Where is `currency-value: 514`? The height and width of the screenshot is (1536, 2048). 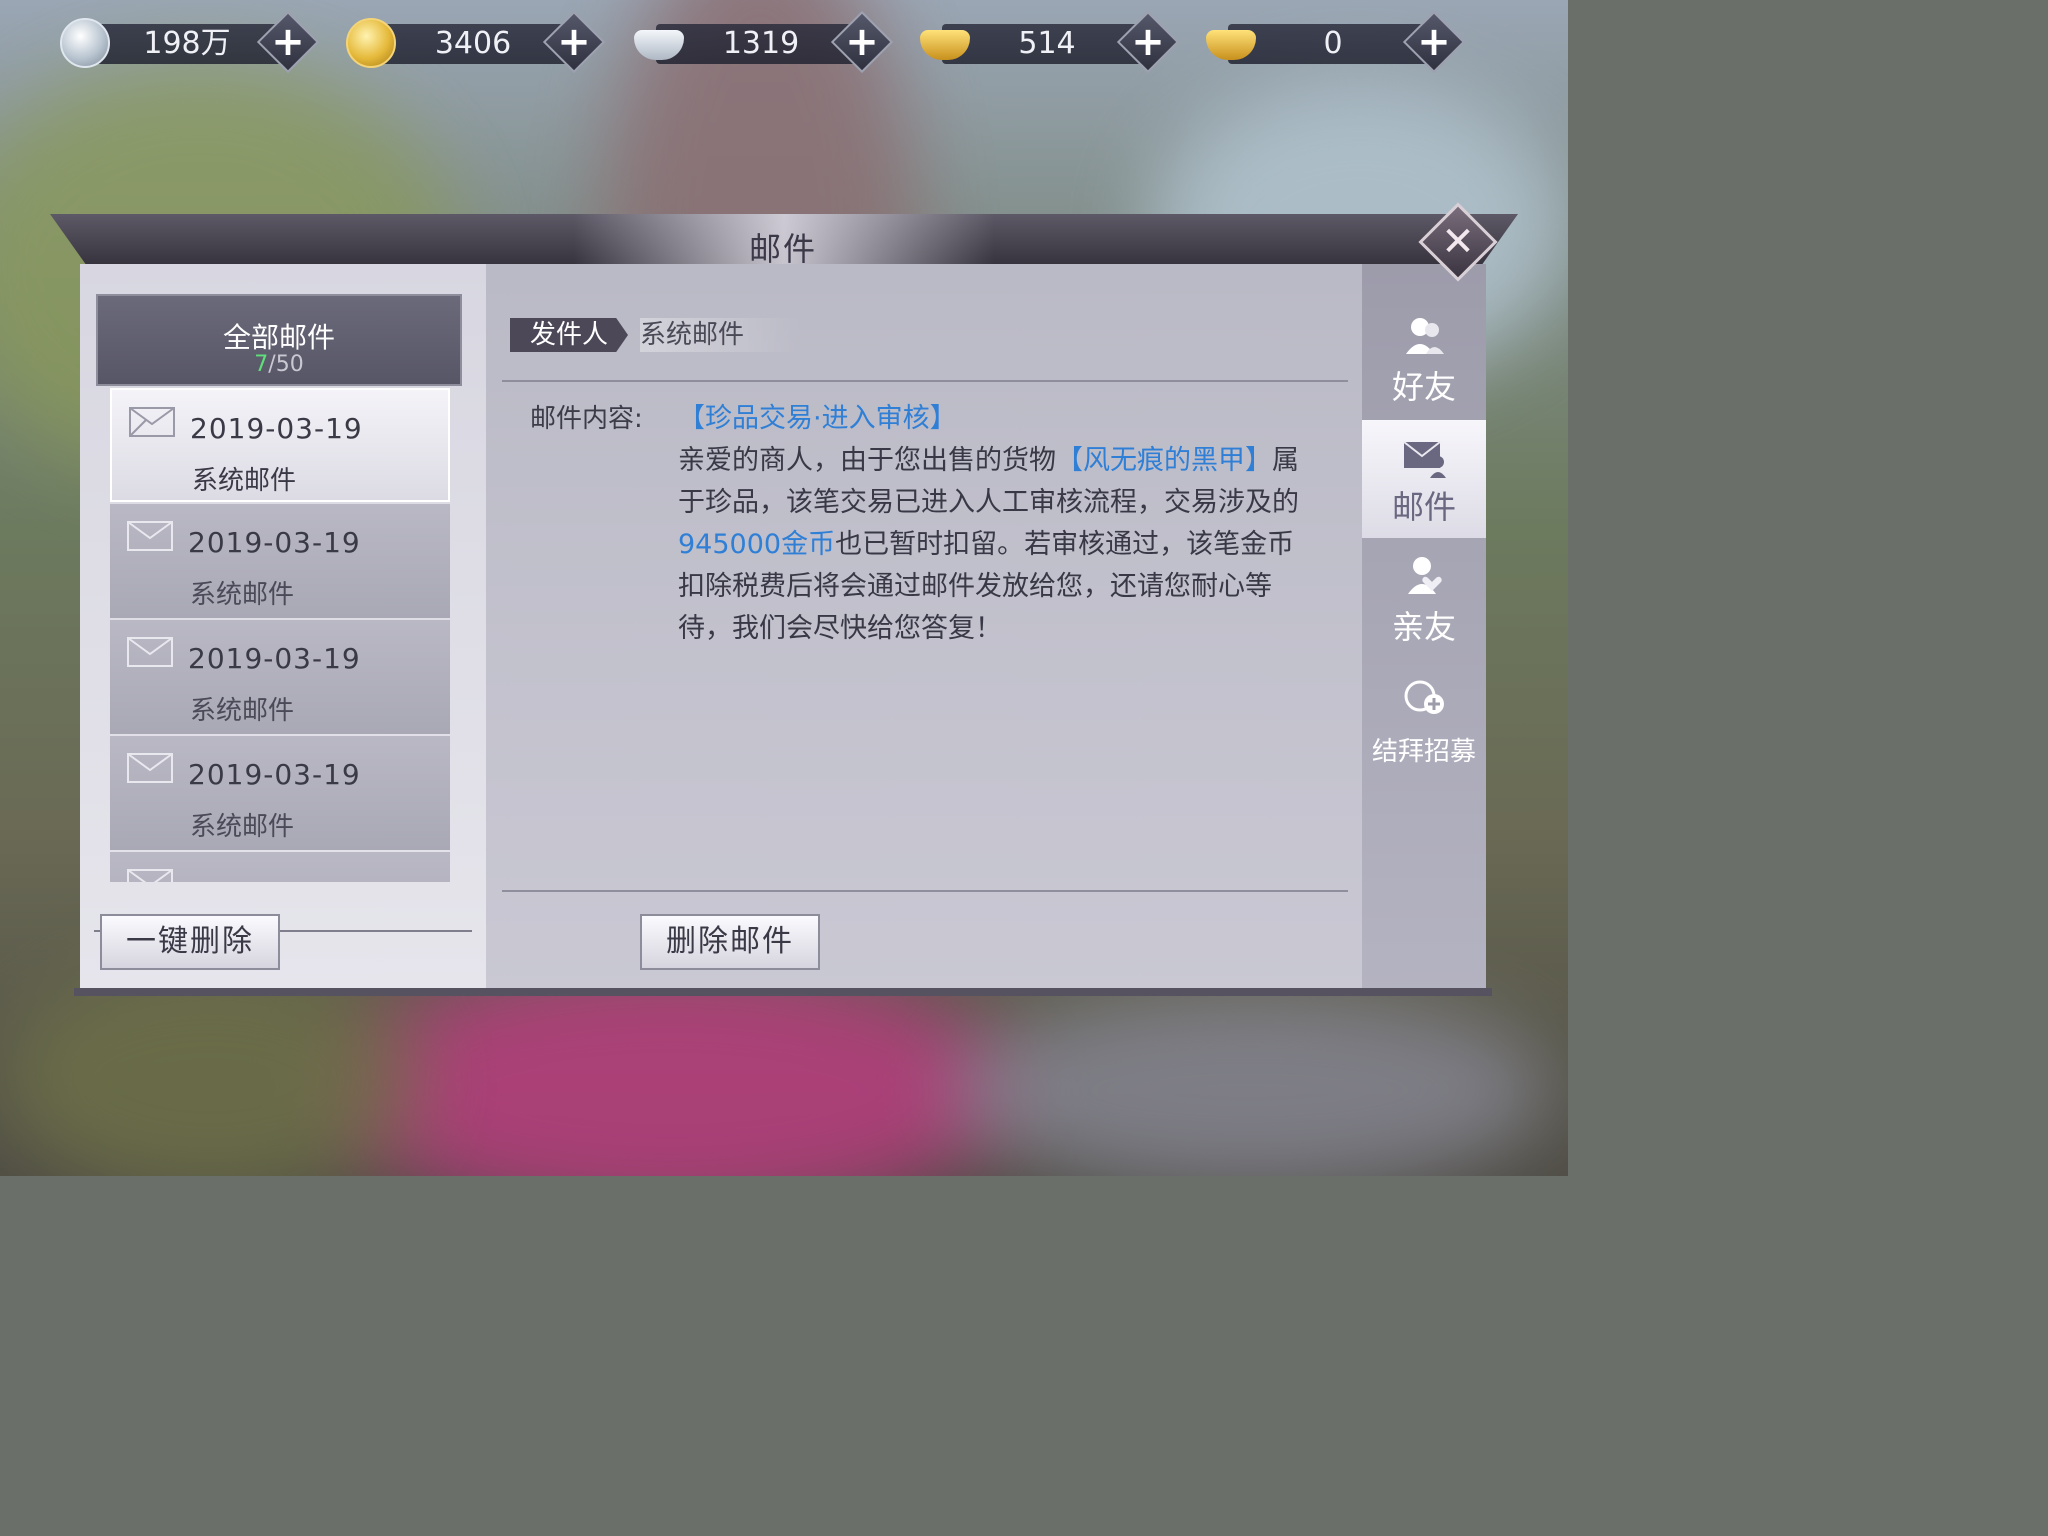 currency-value: 514 is located at coordinates (1047, 43).